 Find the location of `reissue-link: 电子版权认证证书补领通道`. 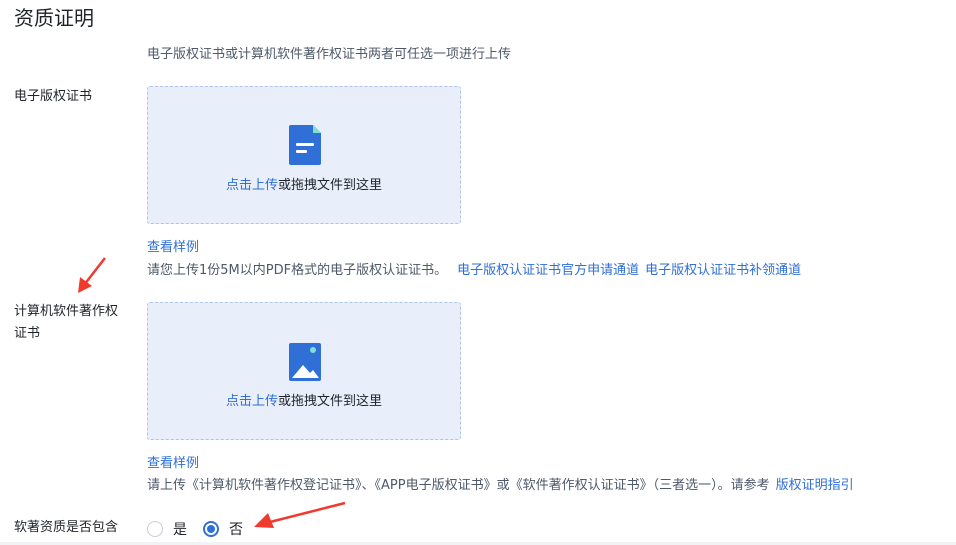

reissue-link: 电子版权认证证书补领通道 is located at coordinates (723, 270).